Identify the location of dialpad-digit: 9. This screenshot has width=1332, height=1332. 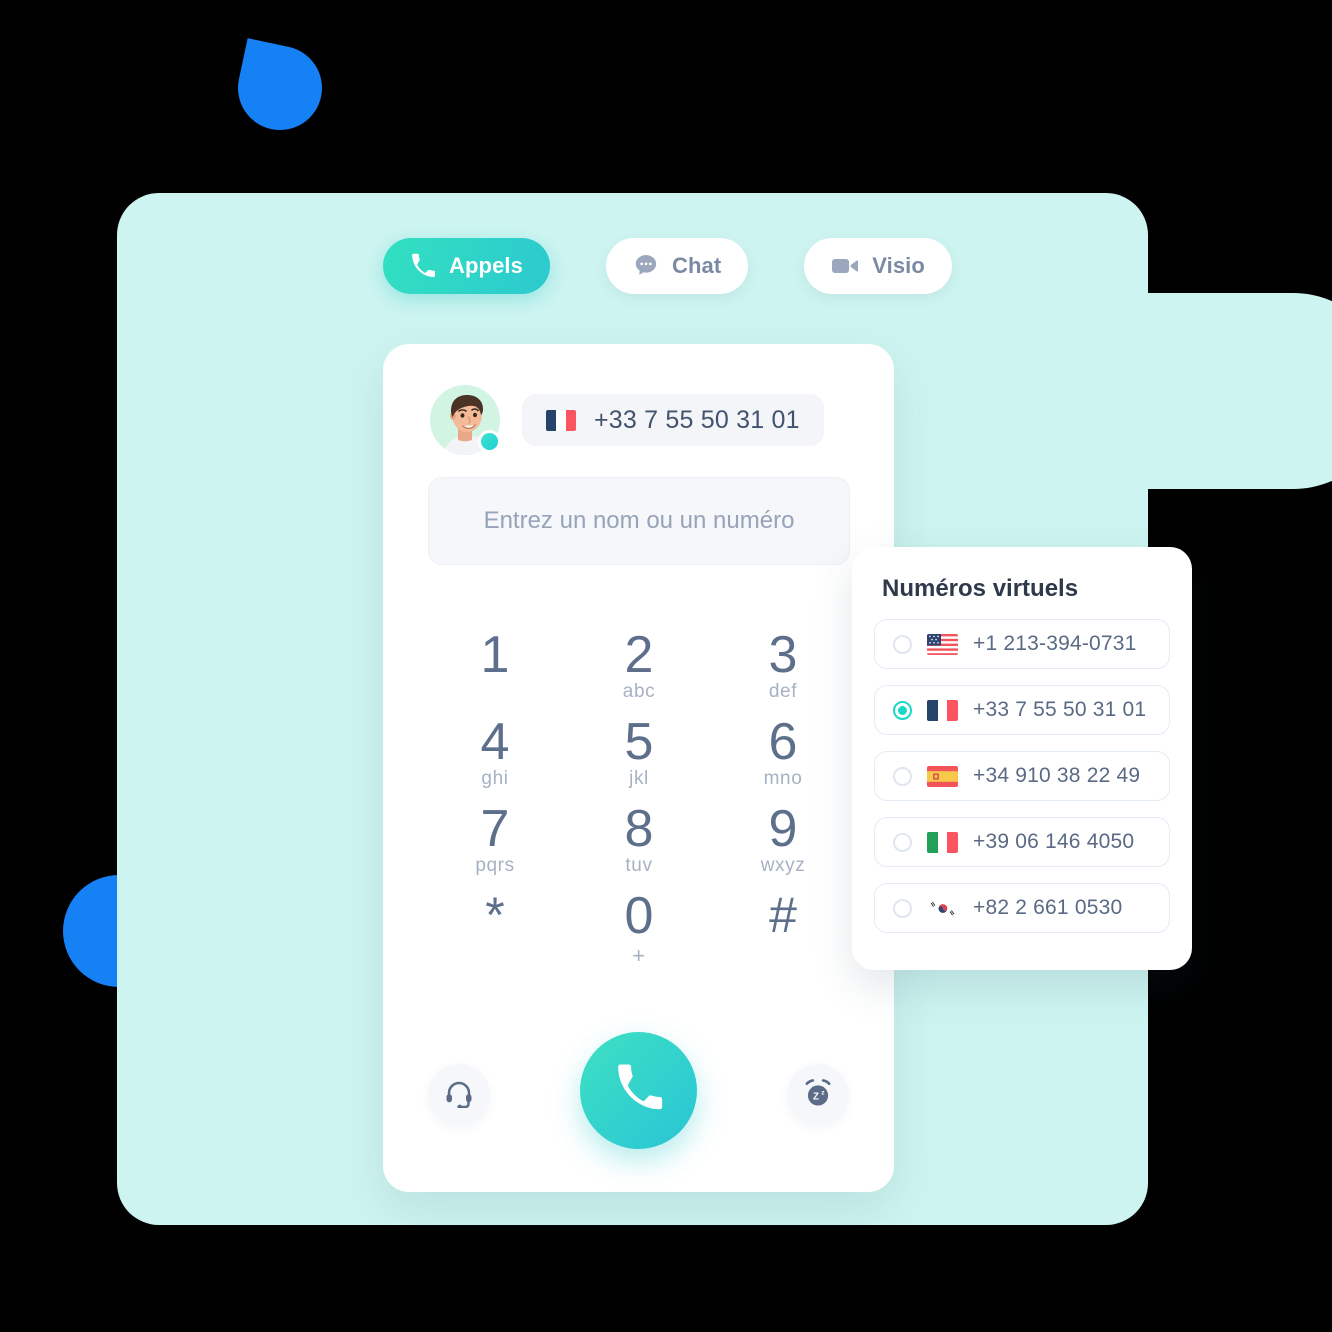
(783, 829).